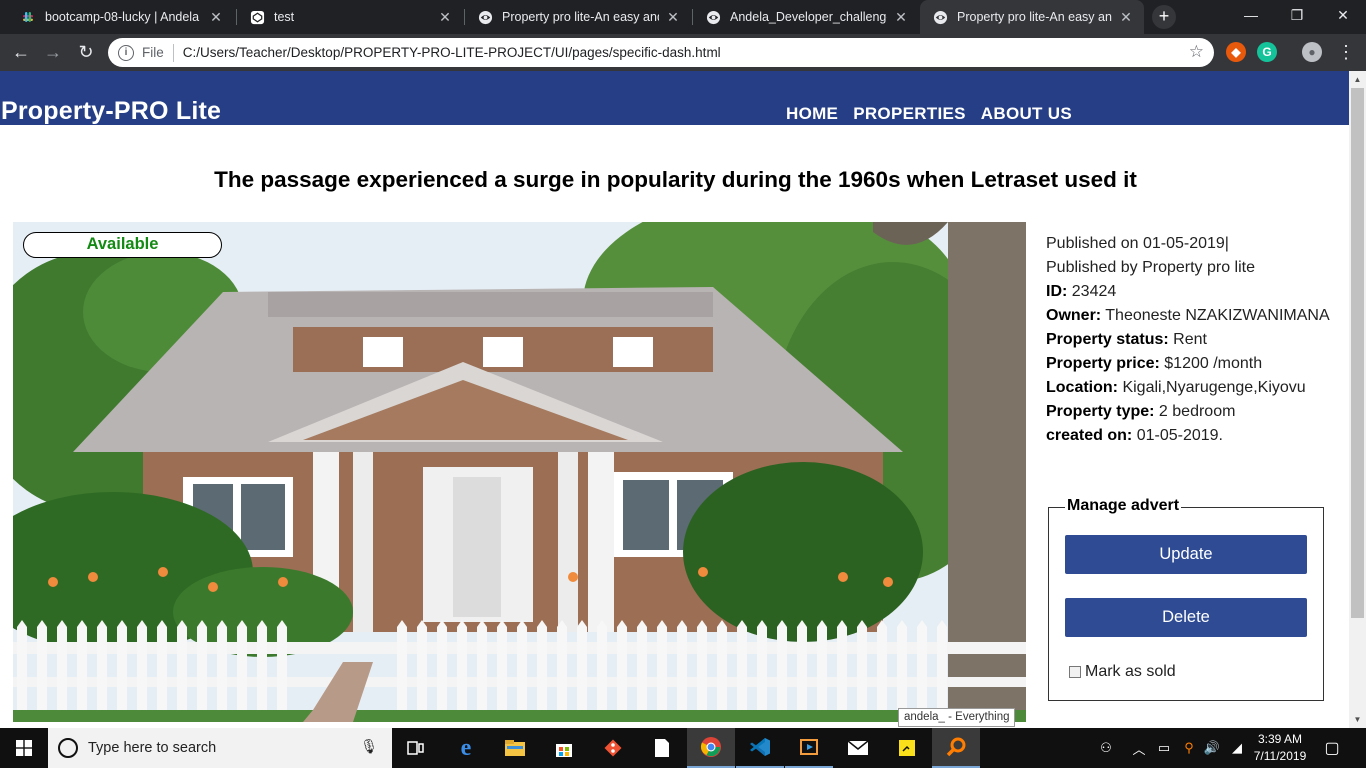 Image resolution: width=1366 pixels, height=768 pixels. I want to click on manage-advert-legend: Manage advert, so click(1123, 506).